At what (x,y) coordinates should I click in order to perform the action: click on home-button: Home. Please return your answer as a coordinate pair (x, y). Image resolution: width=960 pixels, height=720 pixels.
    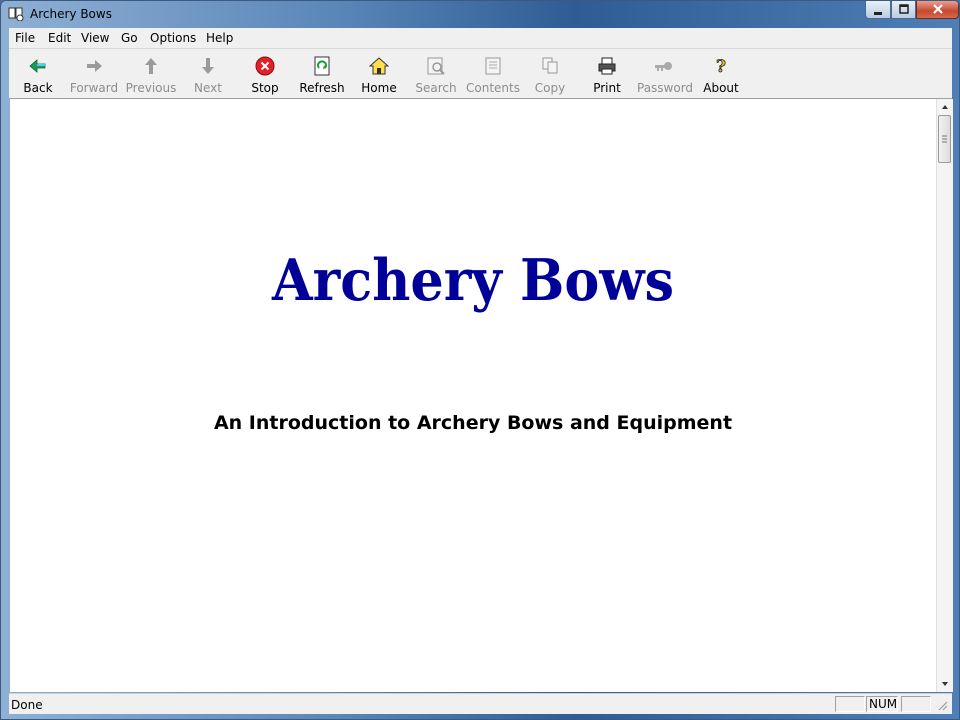
    Looking at the image, I should click on (379, 74).